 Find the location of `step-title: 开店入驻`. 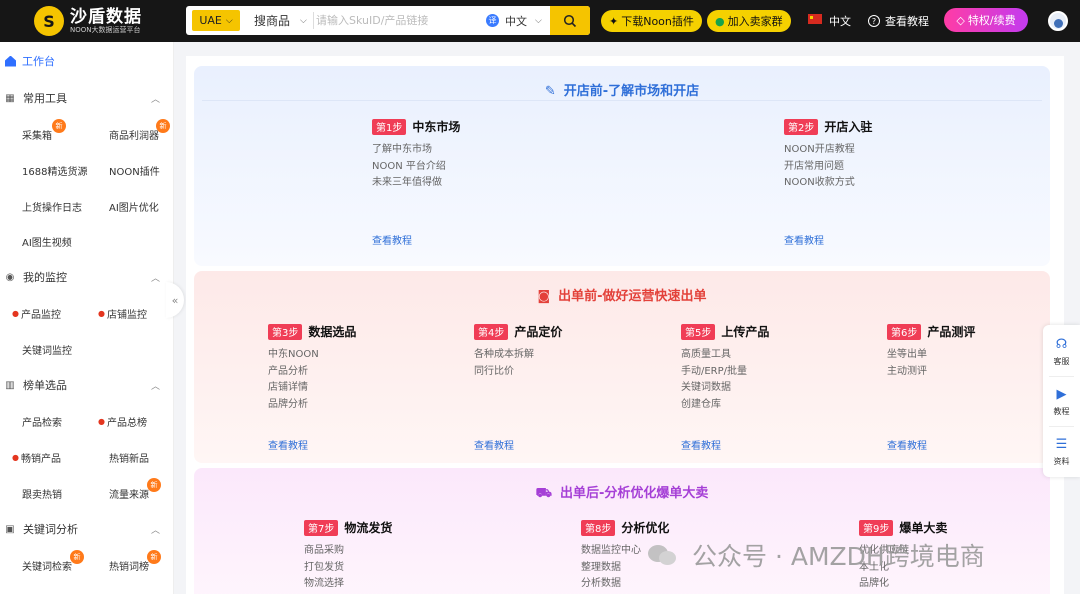

step-title: 开店入驻 is located at coordinates (848, 127).